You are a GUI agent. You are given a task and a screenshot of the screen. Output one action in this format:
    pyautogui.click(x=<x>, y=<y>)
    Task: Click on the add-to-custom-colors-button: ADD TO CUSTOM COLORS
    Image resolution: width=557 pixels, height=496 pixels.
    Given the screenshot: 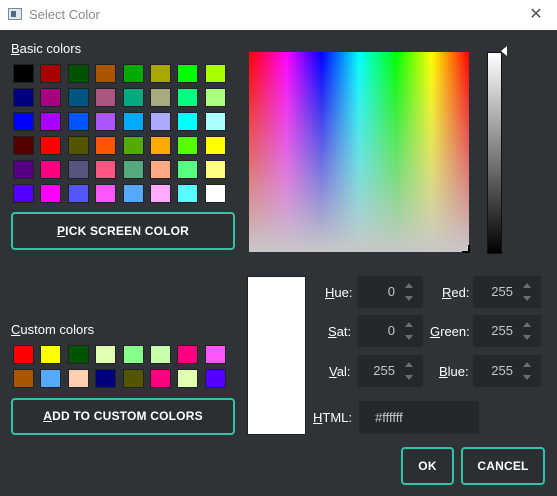 What is the action you would take?
    pyautogui.click(x=123, y=416)
    